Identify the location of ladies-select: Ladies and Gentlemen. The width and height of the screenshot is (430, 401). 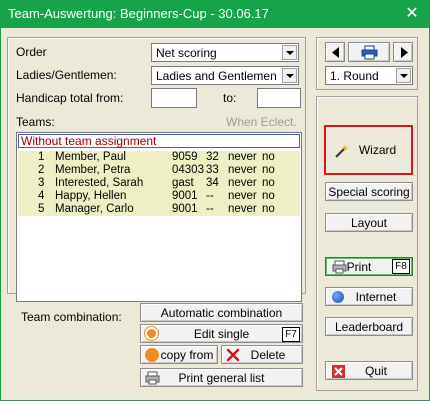
(225, 75).